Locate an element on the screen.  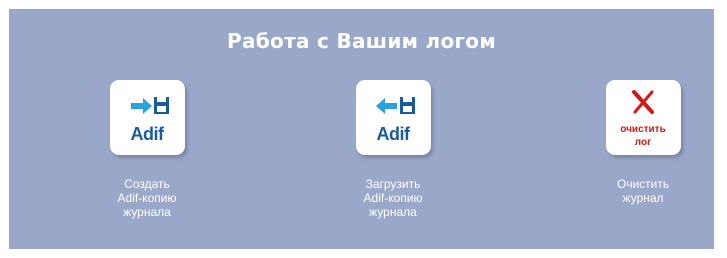
clear-log-button: очистить лог Очистить журнал is located at coordinates (643, 142).